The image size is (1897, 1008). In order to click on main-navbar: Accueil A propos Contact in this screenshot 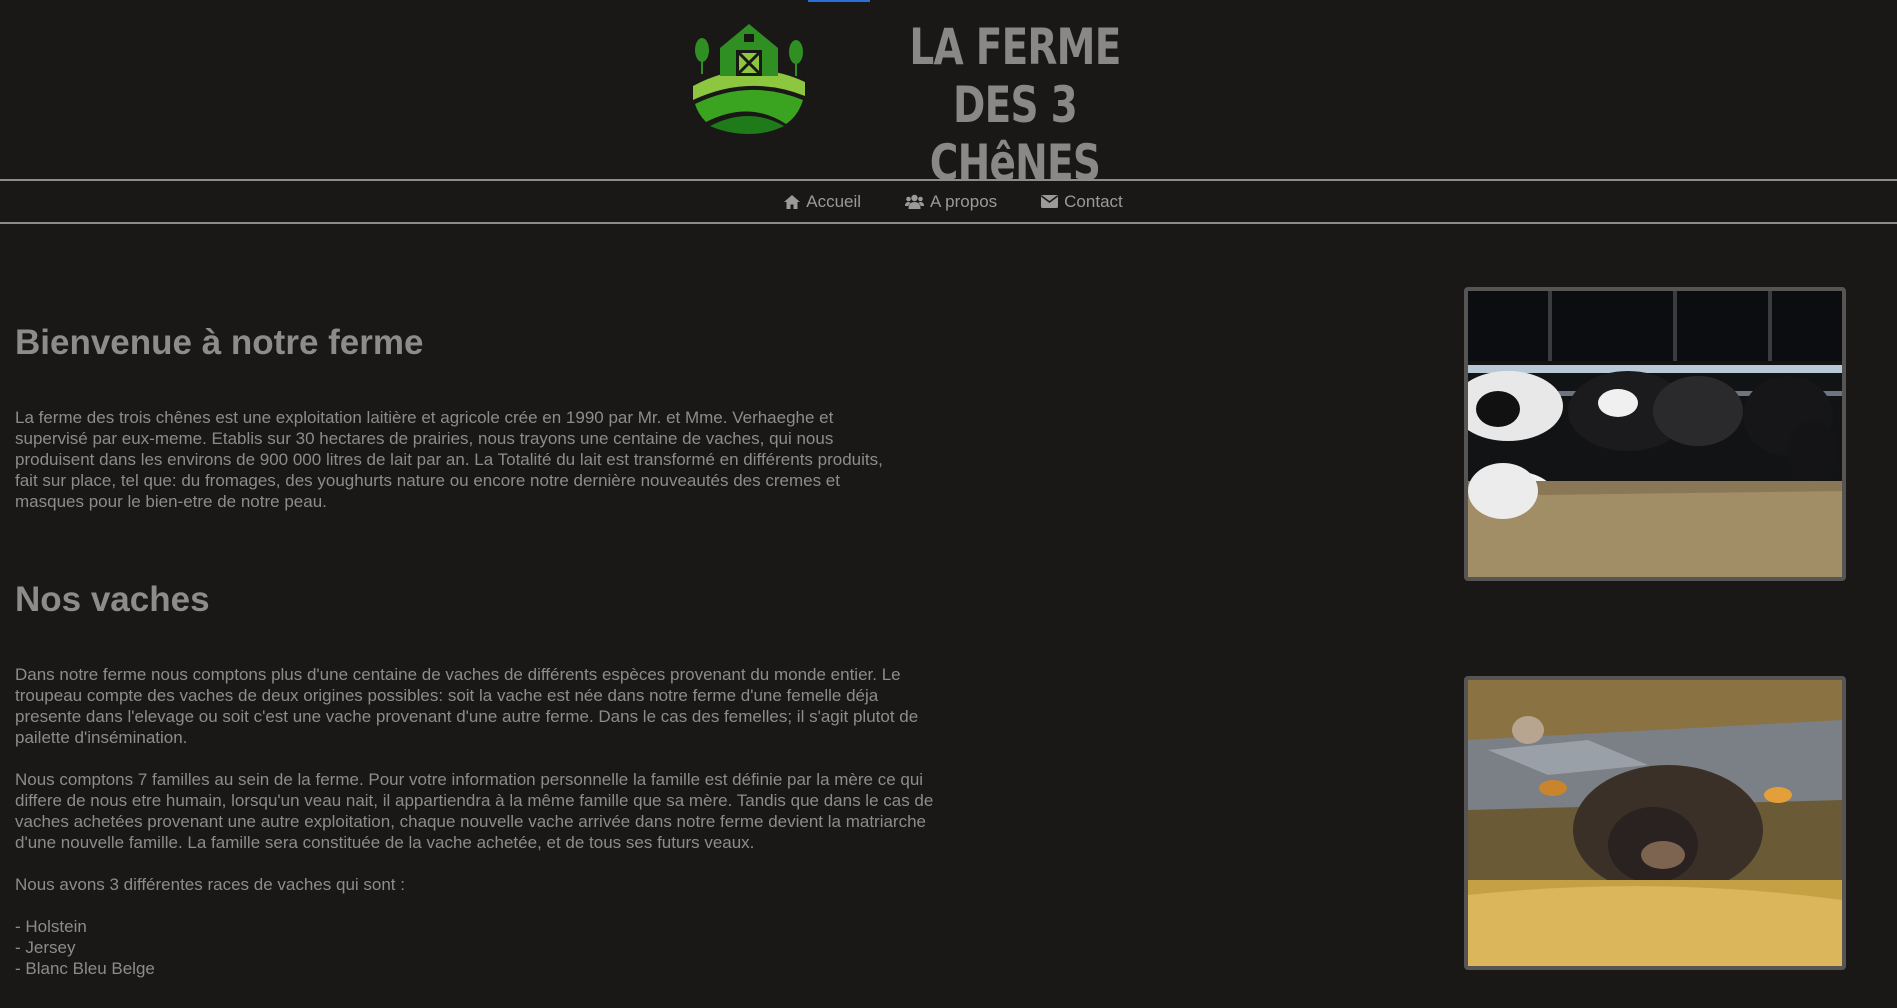, I will do `click(948, 201)`.